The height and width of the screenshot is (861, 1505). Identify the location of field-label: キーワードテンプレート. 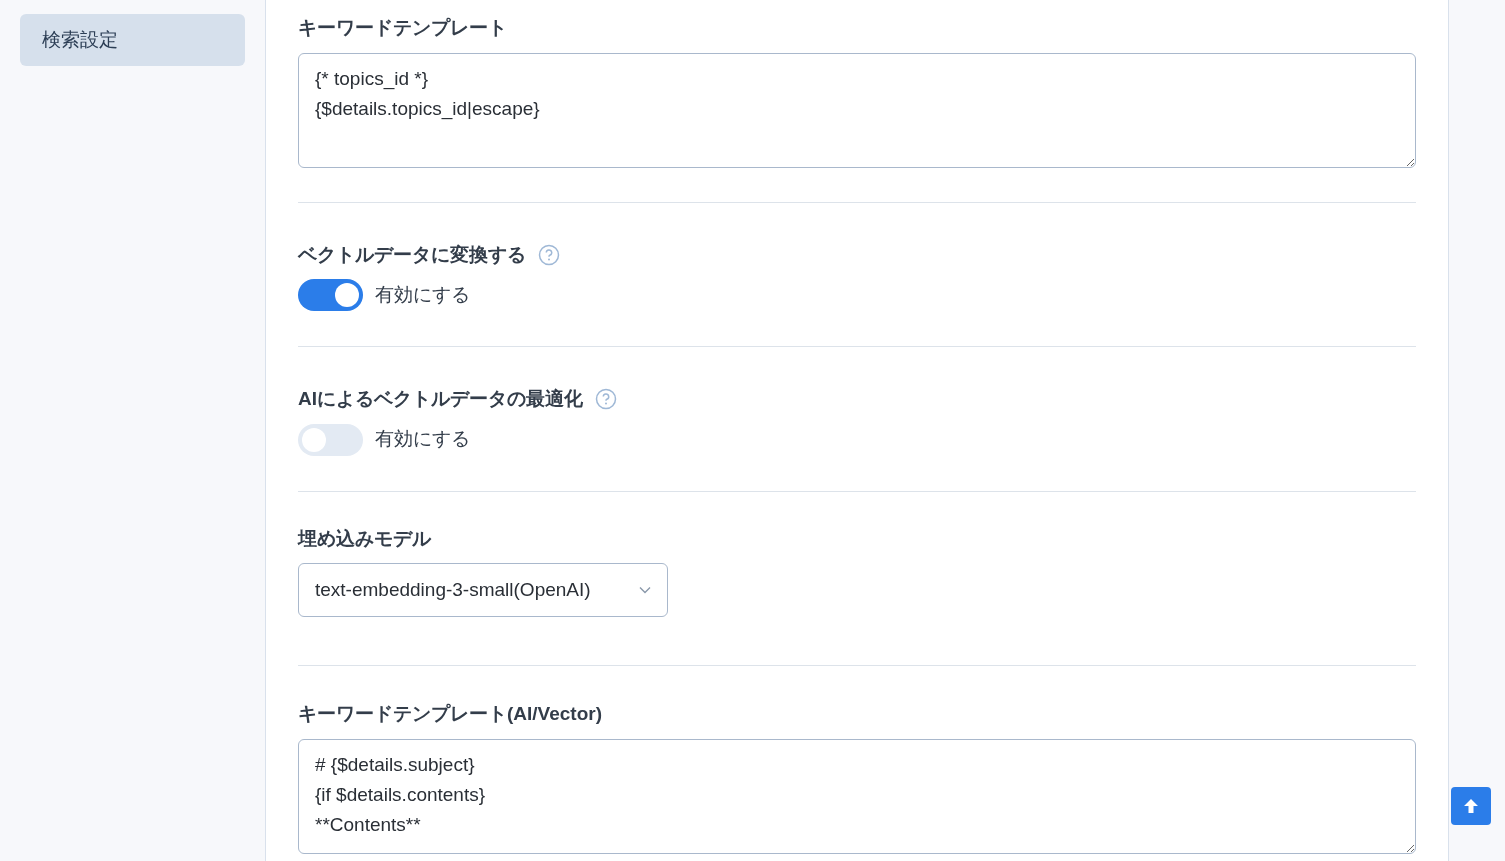
(402, 28).